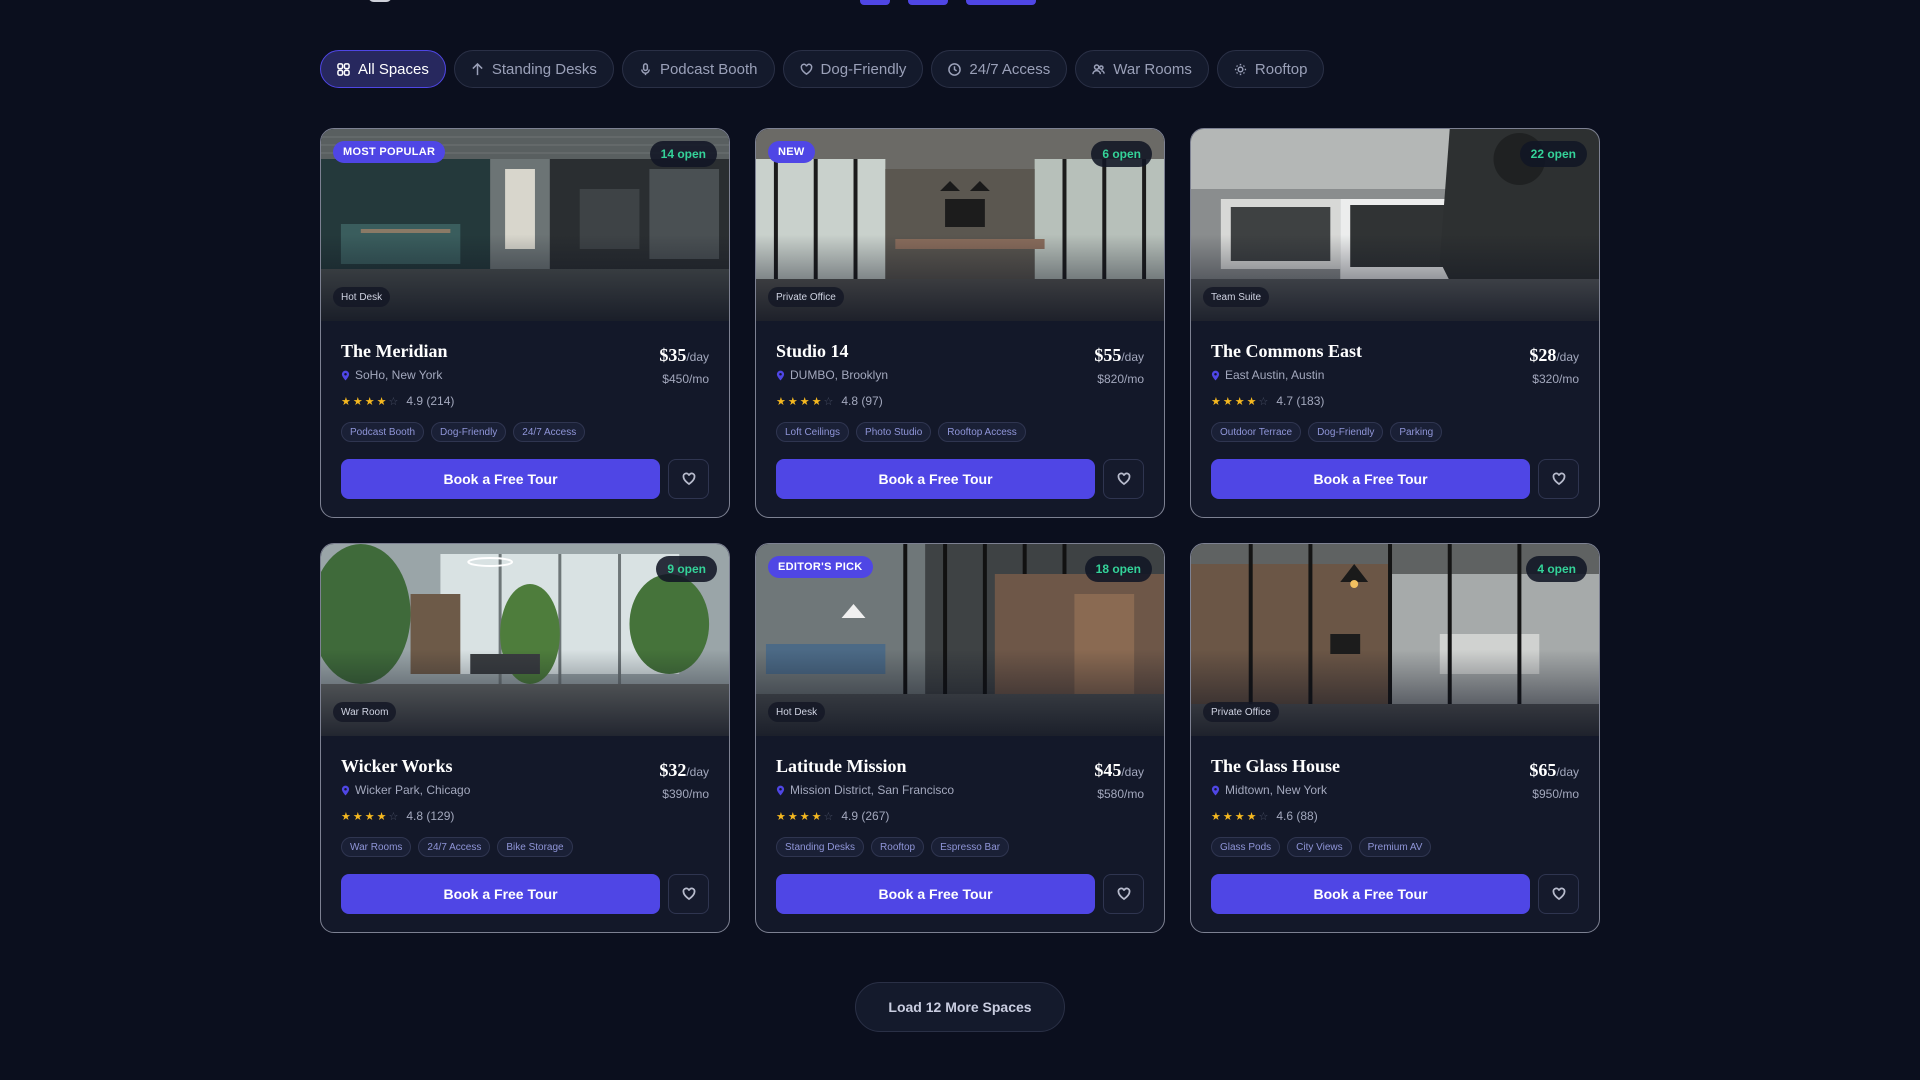  What do you see at coordinates (698, 69) in the screenshot?
I see `filter-podcast-booth: Podcast Booth` at bounding box center [698, 69].